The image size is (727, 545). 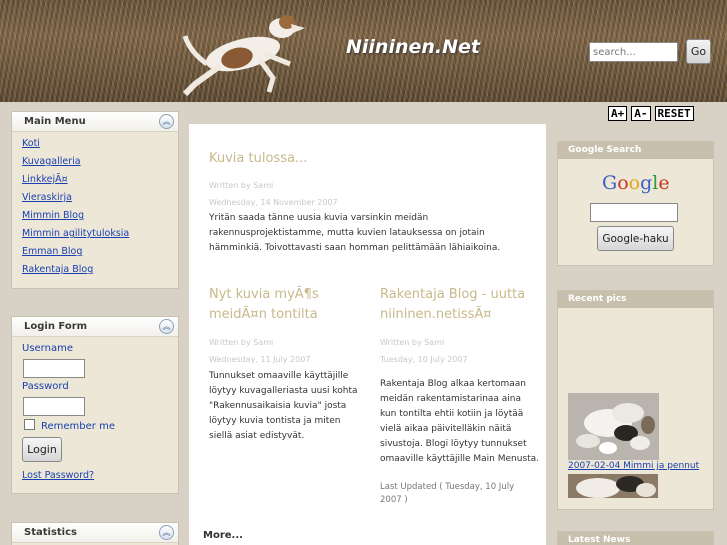 What do you see at coordinates (95, 122) in the screenshot?
I see `main-menu-header: Main Menu ︽` at bounding box center [95, 122].